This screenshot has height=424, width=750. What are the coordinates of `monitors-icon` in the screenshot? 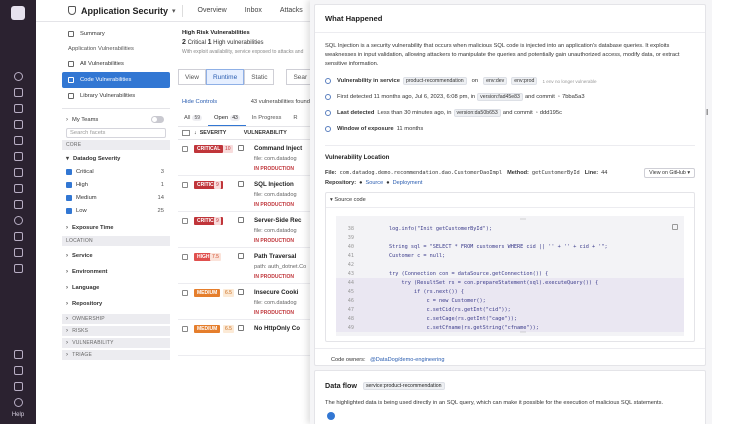 It's located at (18, 156).